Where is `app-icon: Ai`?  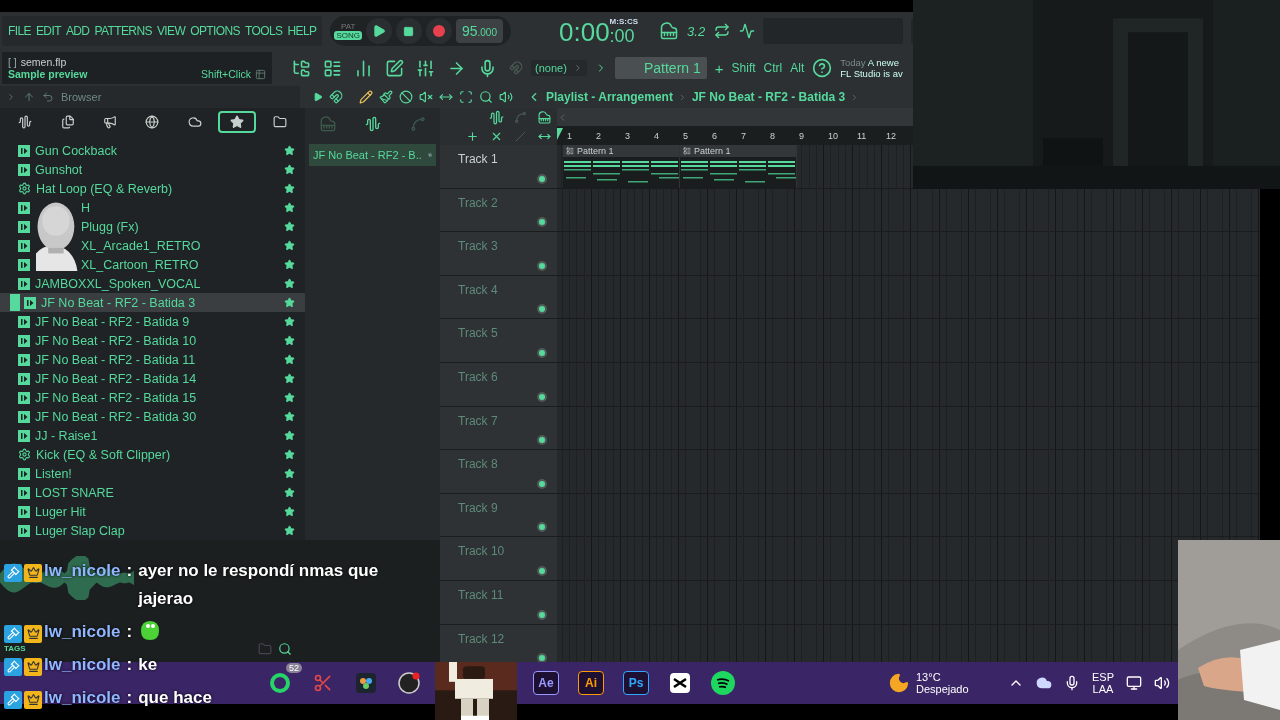
app-icon: Ai is located at coordinates (591, 683).